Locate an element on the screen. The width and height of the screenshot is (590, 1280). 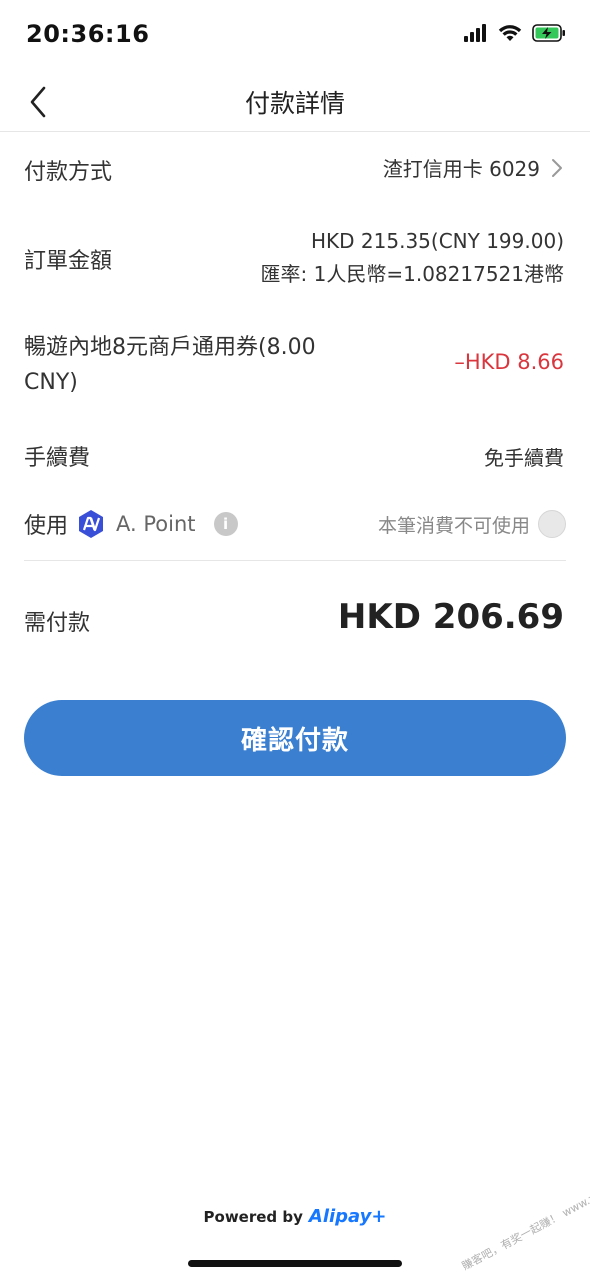
apoint-row: 使用 A. Point i is located at coordinates (131, 524).